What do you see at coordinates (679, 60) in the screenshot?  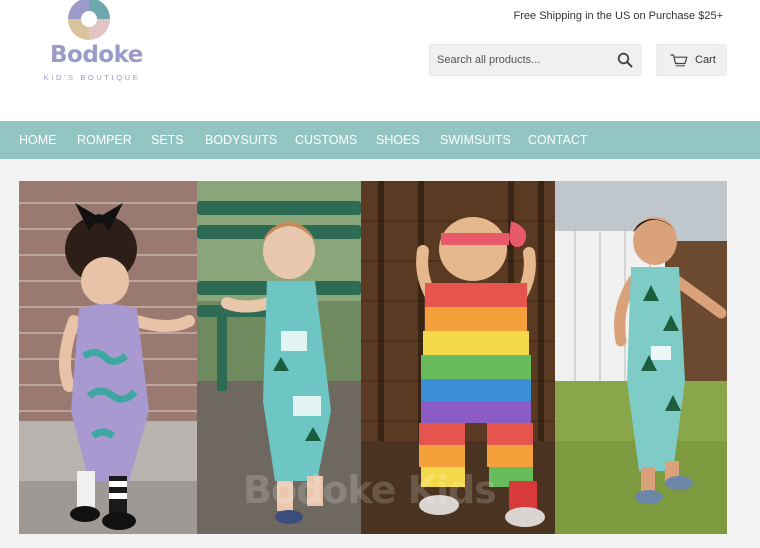 I see `cart-icon` at bounding box center [679, 60].